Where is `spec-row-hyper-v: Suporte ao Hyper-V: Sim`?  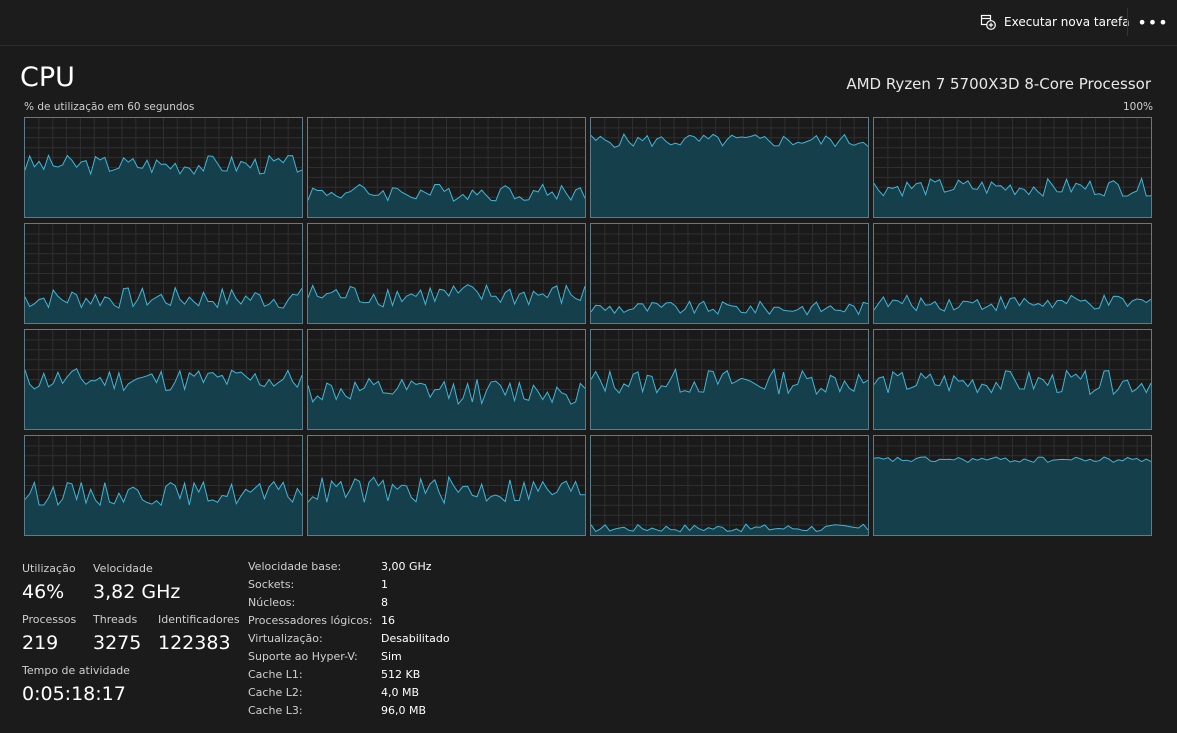
spec-row-hyper-v: Suporte ao Hyper-V: Sim is located at coordinates (378, 659).